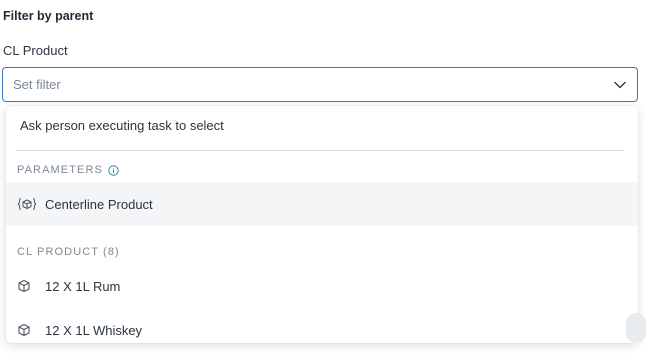  What do you see at coordinates (37, 84) in the screenshot?
I see `select-placeholder: Set filter` at bounding box center [37, 84].